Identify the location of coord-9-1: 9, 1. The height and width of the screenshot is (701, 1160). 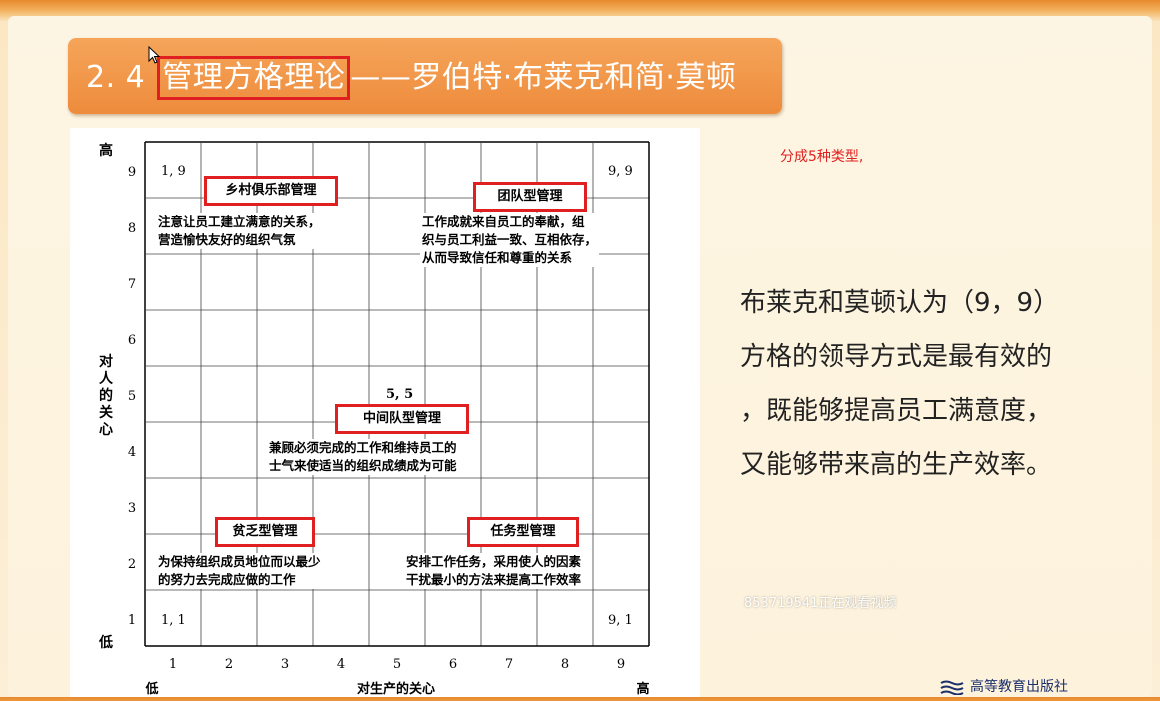
(620, 620).